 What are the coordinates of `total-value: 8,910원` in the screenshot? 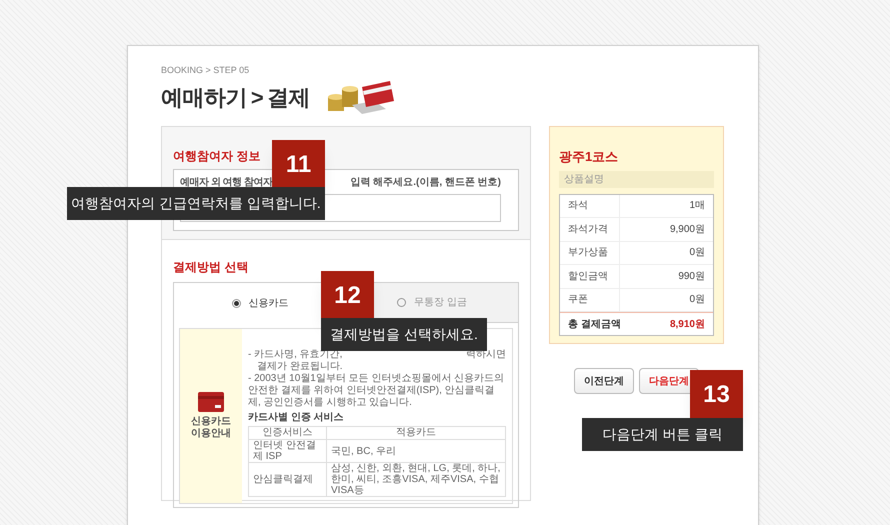 It's located at (687, 325).